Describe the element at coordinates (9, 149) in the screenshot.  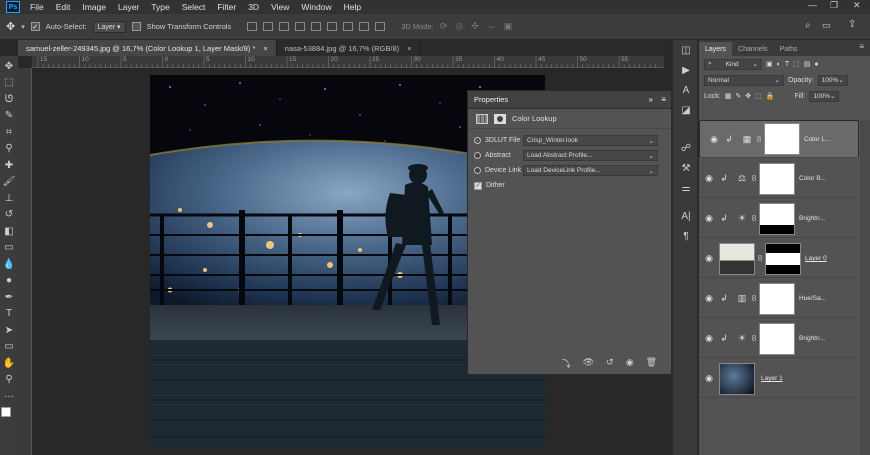
I see `eyedropper-tool-icon: ⚲` at that location.